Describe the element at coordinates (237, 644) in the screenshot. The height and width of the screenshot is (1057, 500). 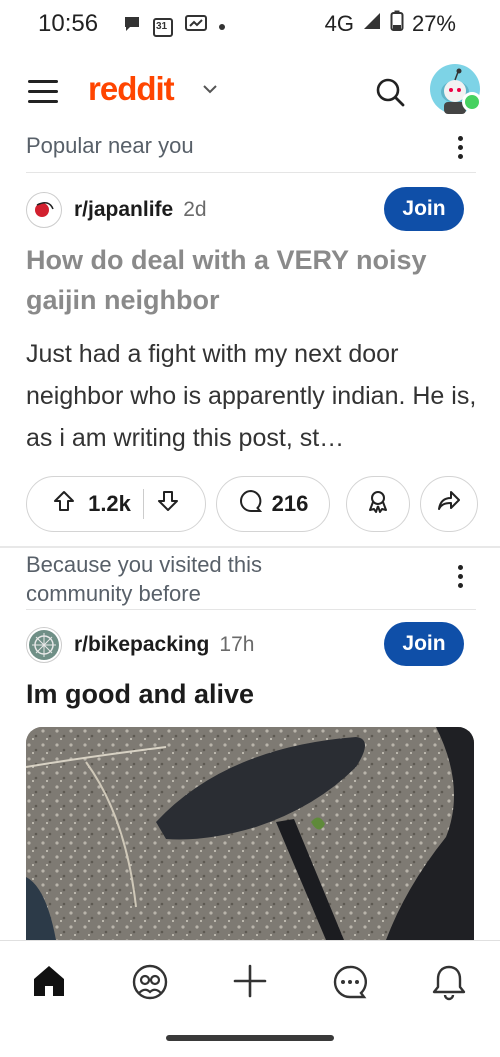
I see `post-age: 17h` at that location.